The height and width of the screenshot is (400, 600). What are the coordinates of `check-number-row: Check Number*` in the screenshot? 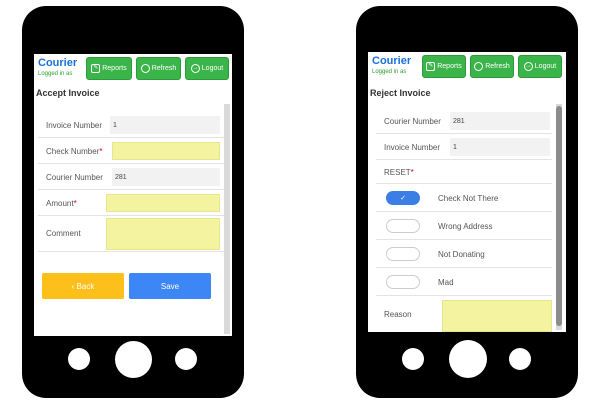 It's located at (131, 151).